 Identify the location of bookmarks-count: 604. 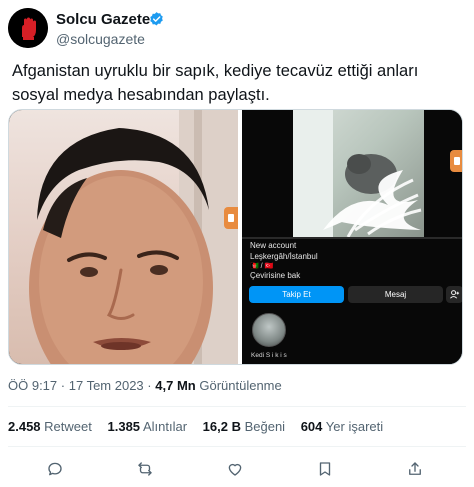
(311, 426).